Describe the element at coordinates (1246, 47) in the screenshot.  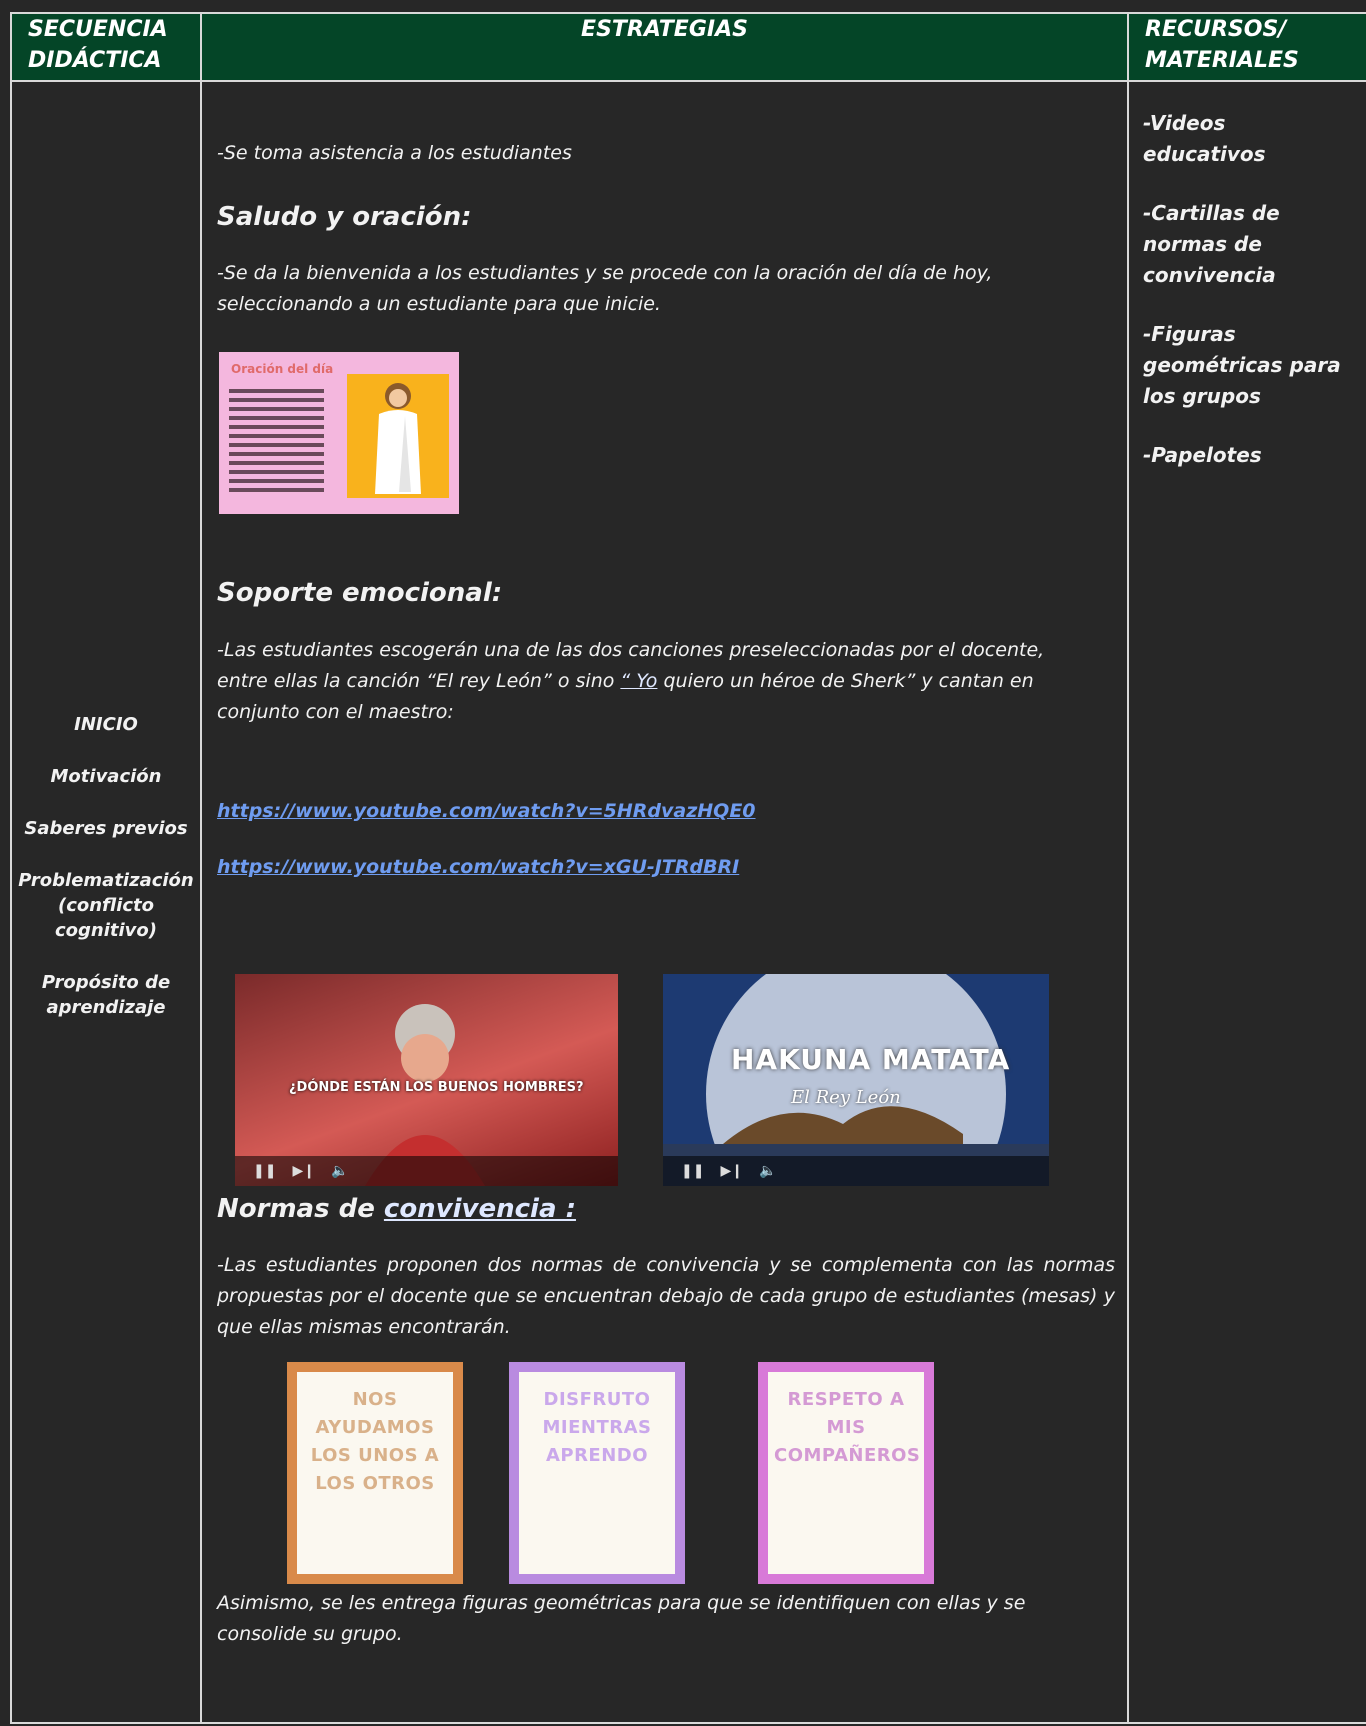
I see `header-recursos: RECURSOS/MATERIALES` at that location.